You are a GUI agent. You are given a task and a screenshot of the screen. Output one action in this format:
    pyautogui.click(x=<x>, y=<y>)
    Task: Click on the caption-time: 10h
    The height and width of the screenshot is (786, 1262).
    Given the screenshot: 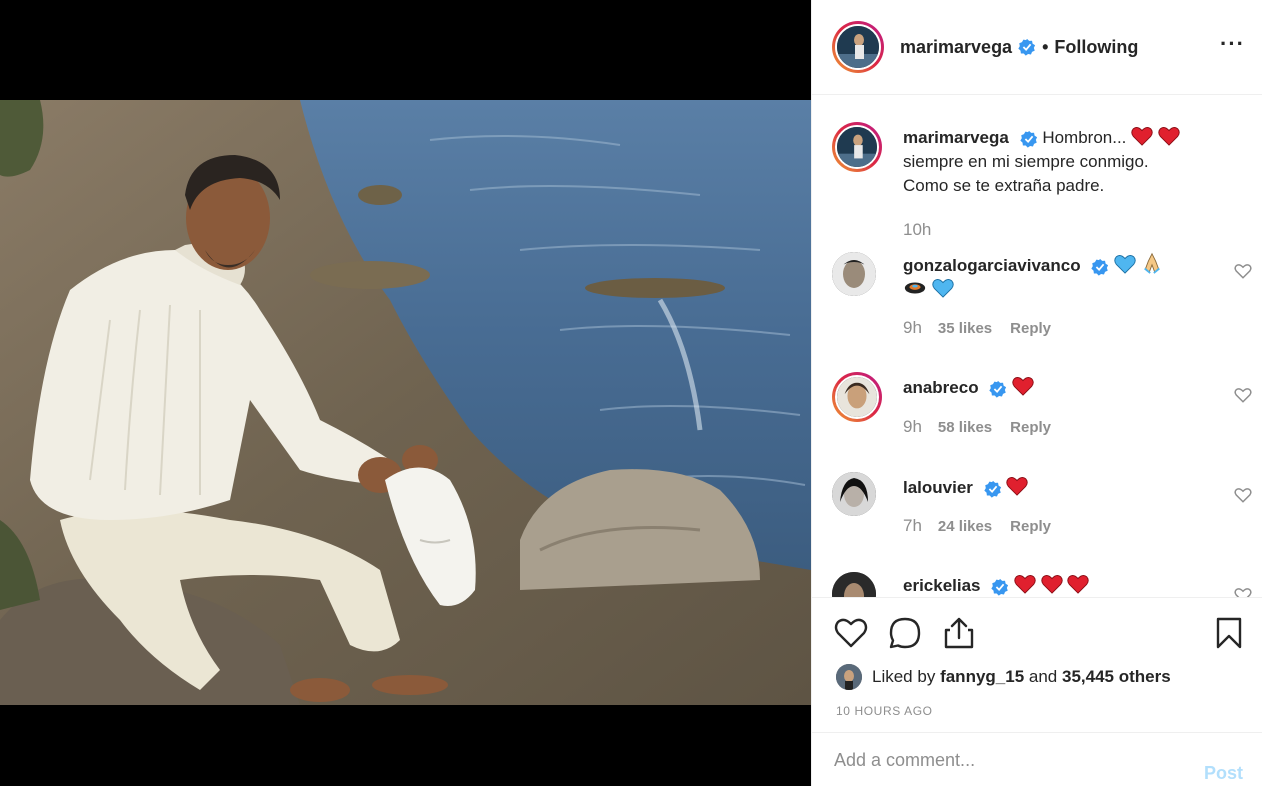 What is the action you would take?
    pyautogui.click(x=917, y=230)
    